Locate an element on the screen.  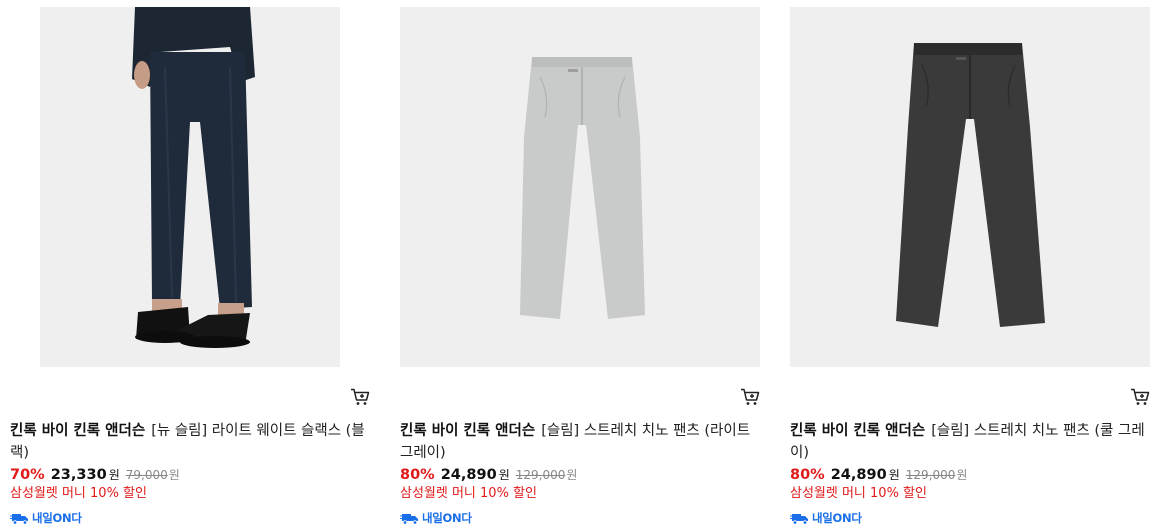
price-row: 70% 23,330 원 79,000 원 is located at coordinates (98, 476).